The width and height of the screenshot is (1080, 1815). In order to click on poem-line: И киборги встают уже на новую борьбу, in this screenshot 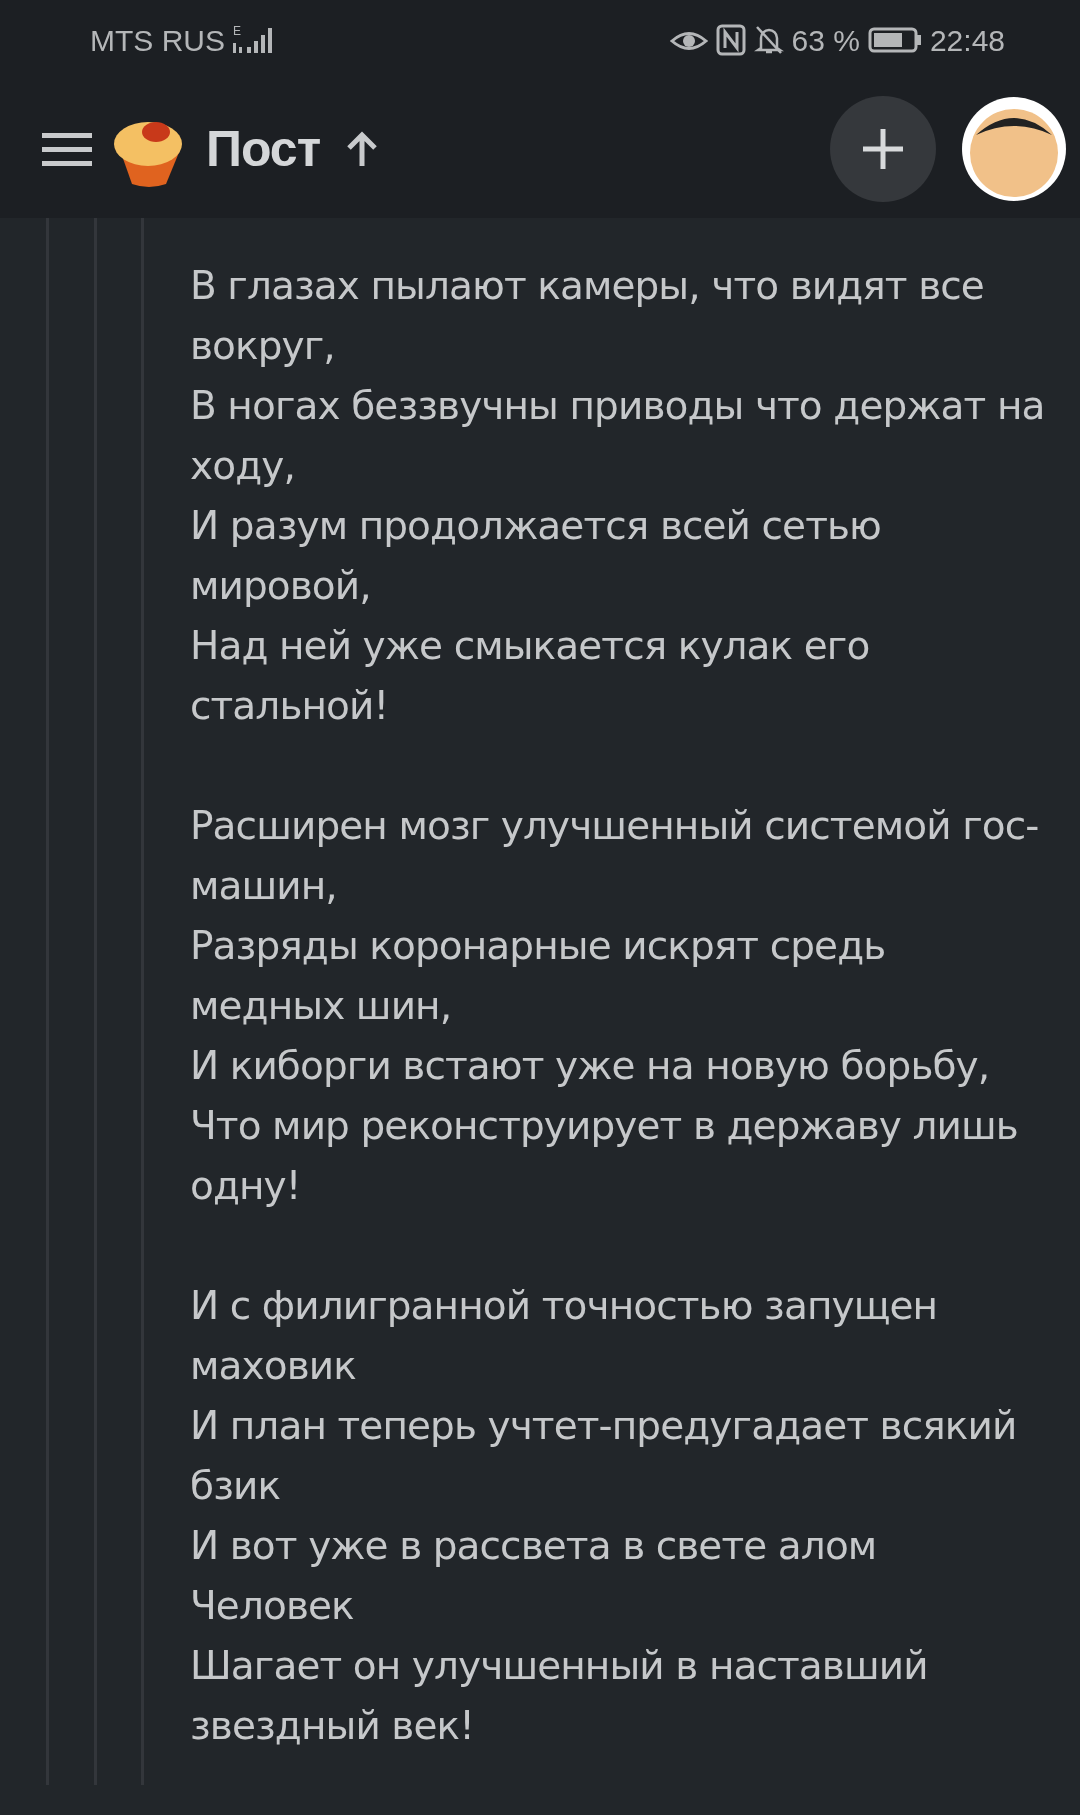, I will do `click(590, 1066)`.